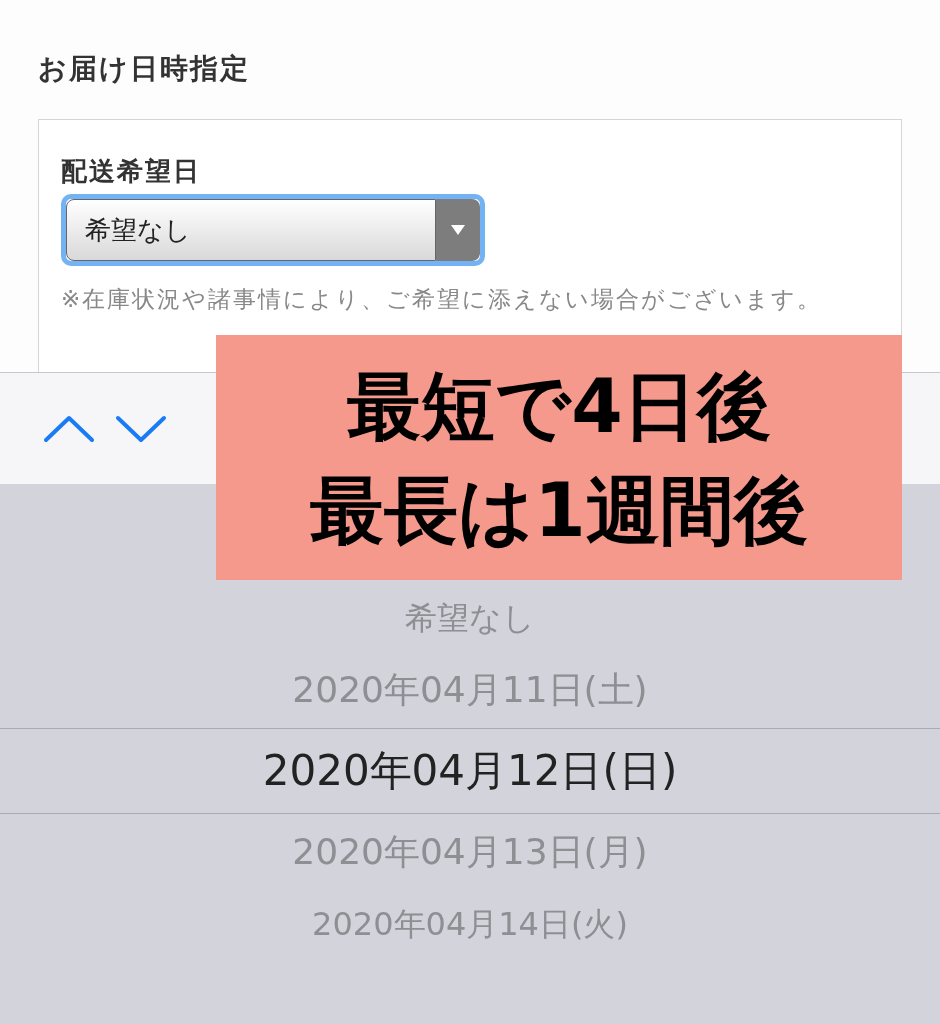 The image size is (940, 1024). I want to click on note-text: ※在庫状況や諸事情により、ご希望に添えない場合がございます。, so click(442, 299).